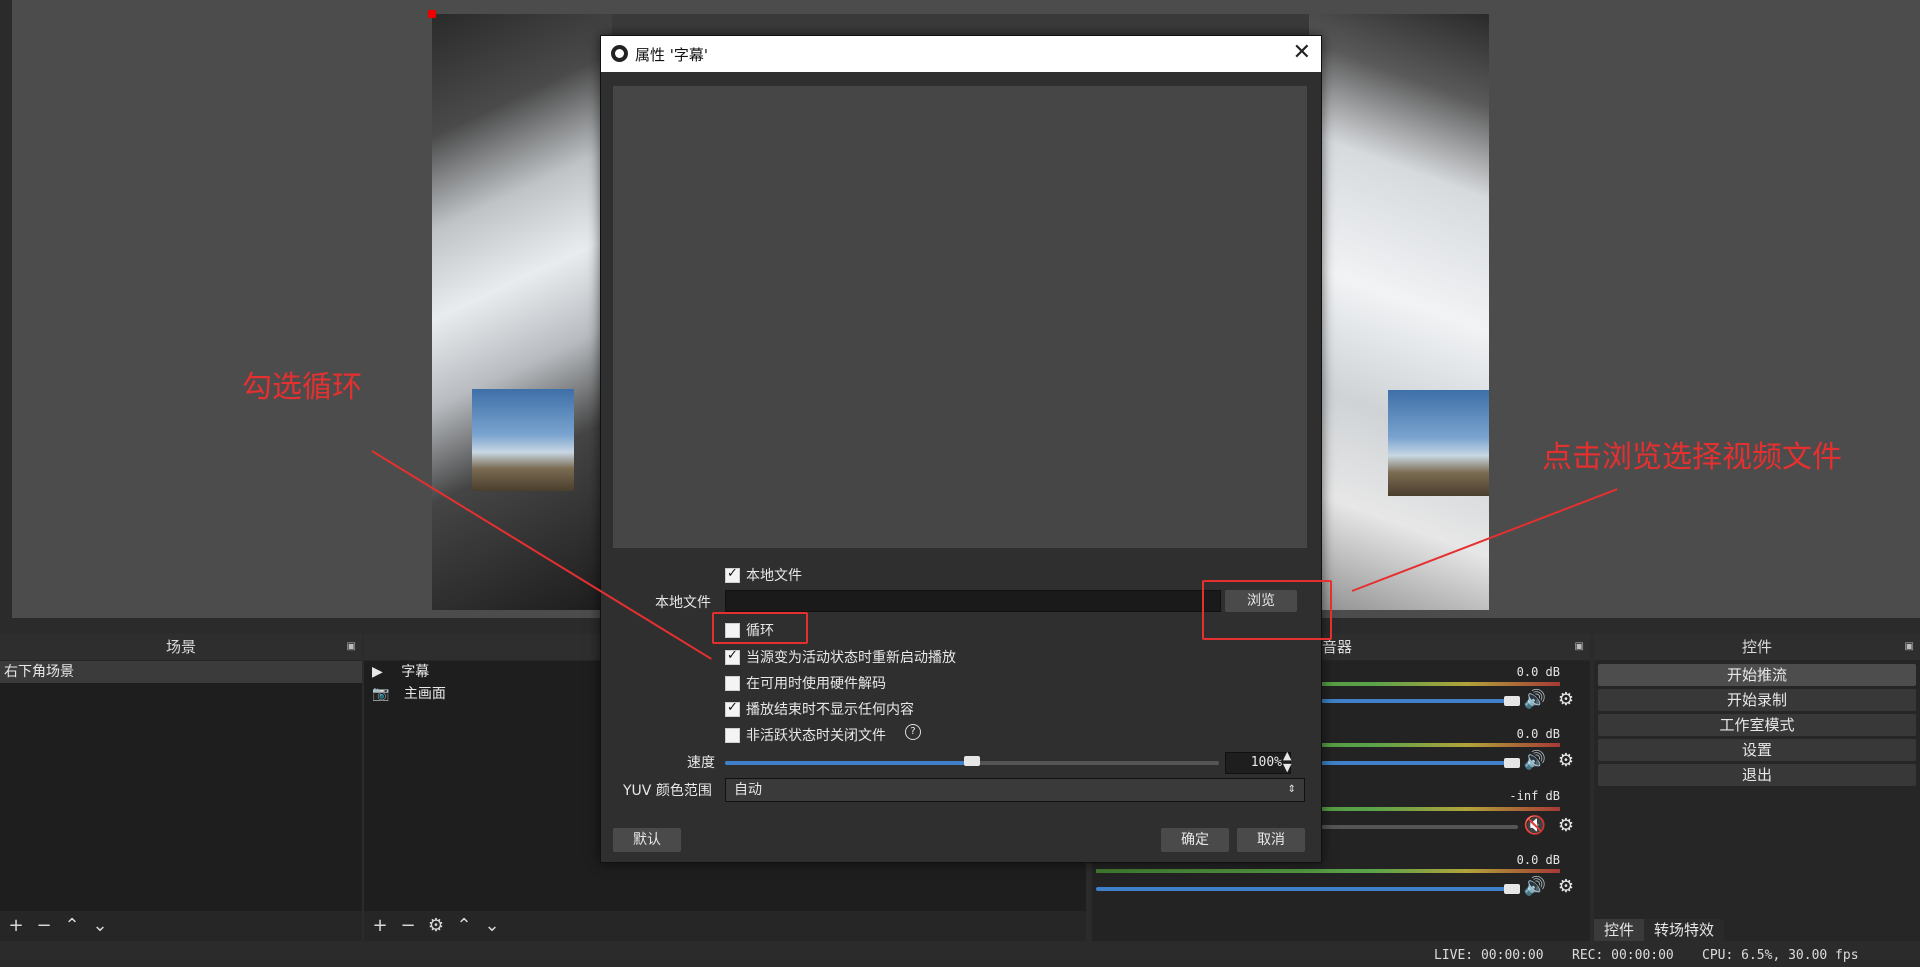 The height and width of the screenshot is (967, 1920). I want to click on yuv-range-label: YUV 颜色范围, so click(667, 791).